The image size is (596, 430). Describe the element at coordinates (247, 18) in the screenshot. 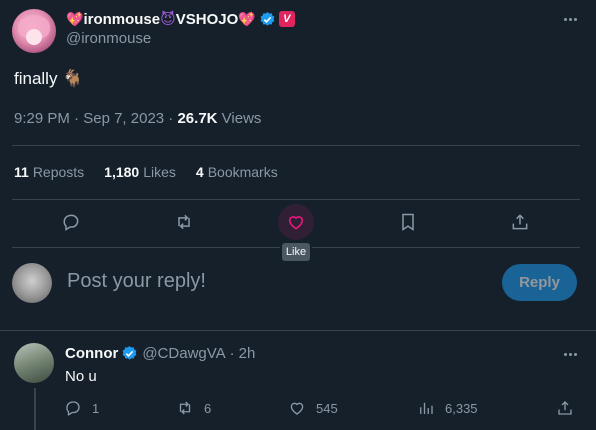

I see `heart-icon: 💖` at that location.